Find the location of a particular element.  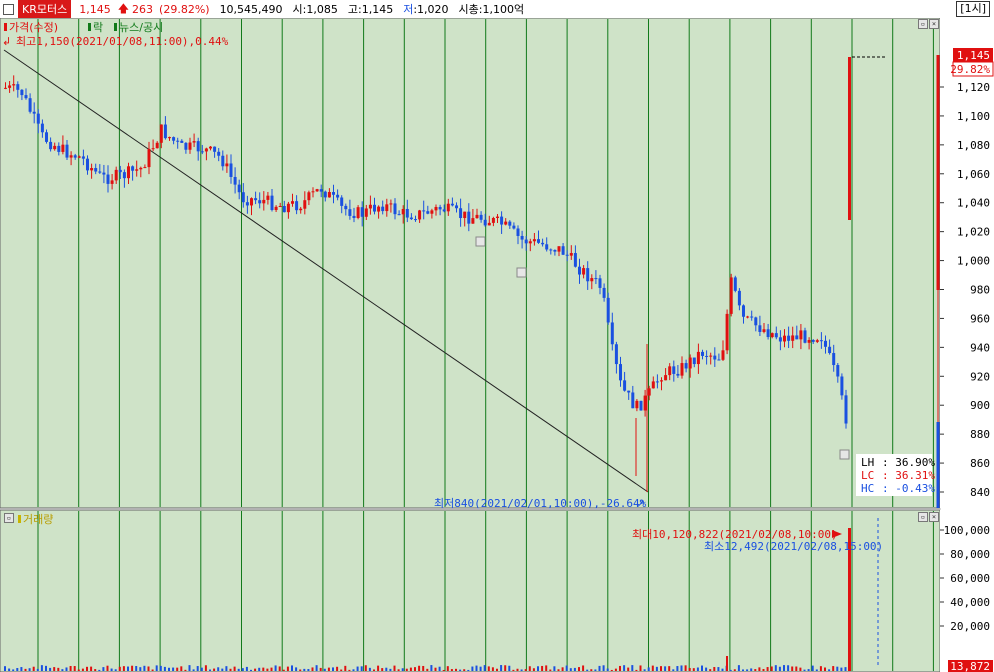

legend-news: 뉴스/공시 is located at coordinates (141, 27).